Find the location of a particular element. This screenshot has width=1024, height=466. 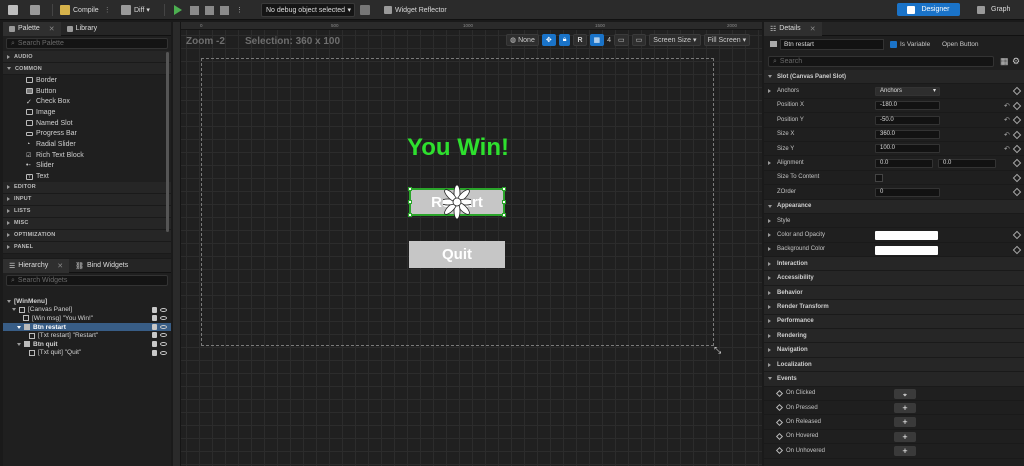

background-color-swatch is located at coordinates (906, 250).